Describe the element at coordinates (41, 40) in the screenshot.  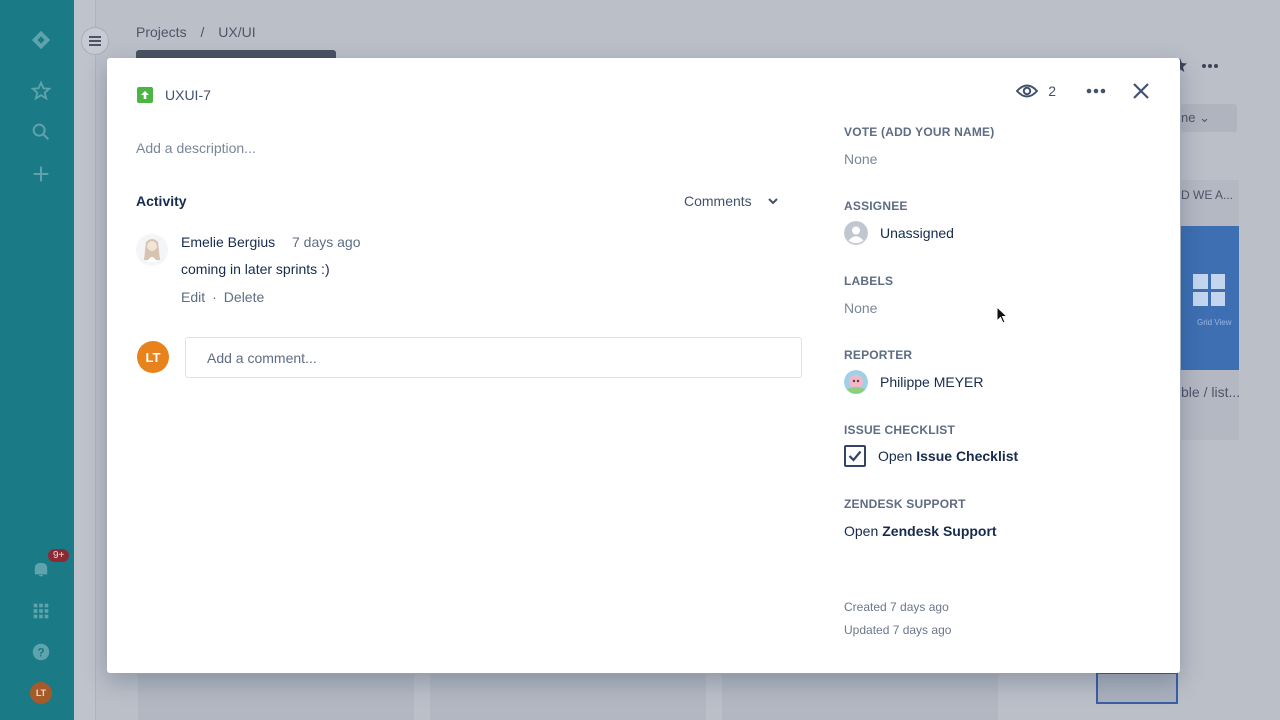
I see `jira-logo-icon` at that location.